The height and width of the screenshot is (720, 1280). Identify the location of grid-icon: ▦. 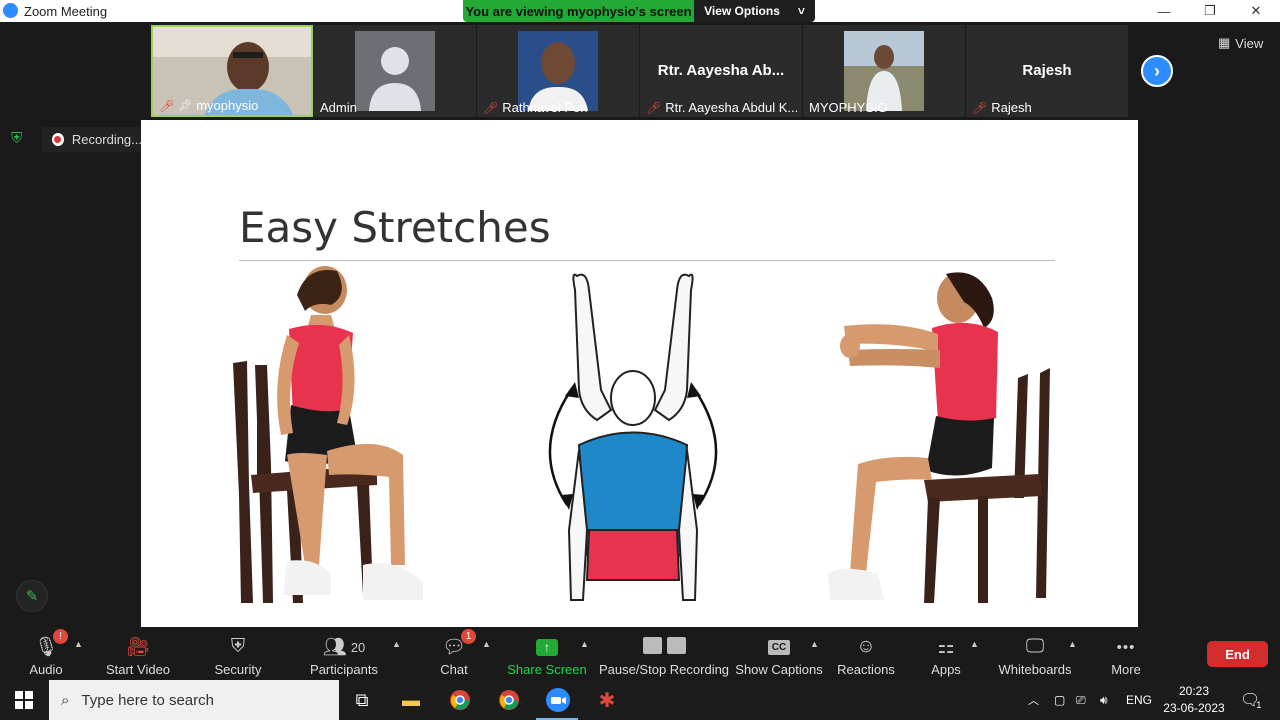
(1224, 42).